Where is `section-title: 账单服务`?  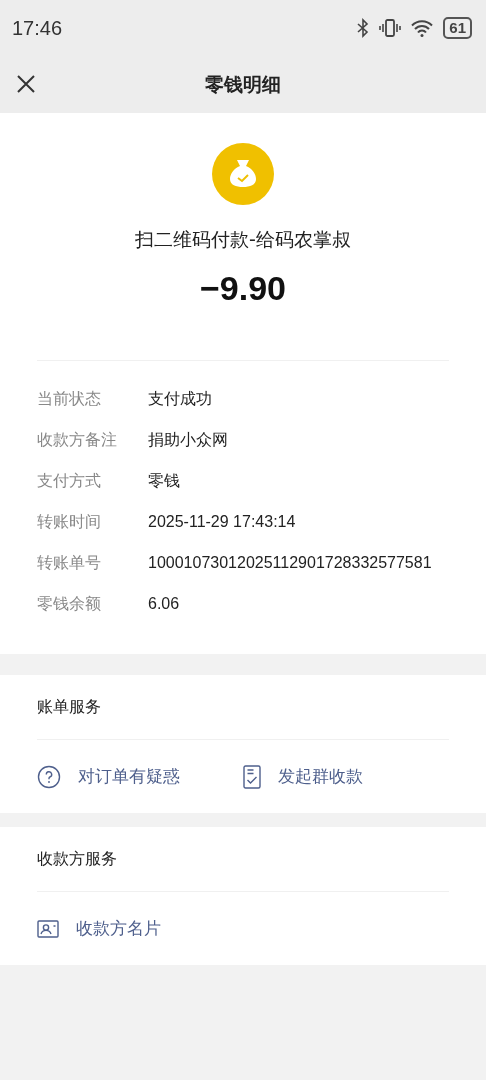
section-title: 账单服务 is located at coordinates (243, 707).